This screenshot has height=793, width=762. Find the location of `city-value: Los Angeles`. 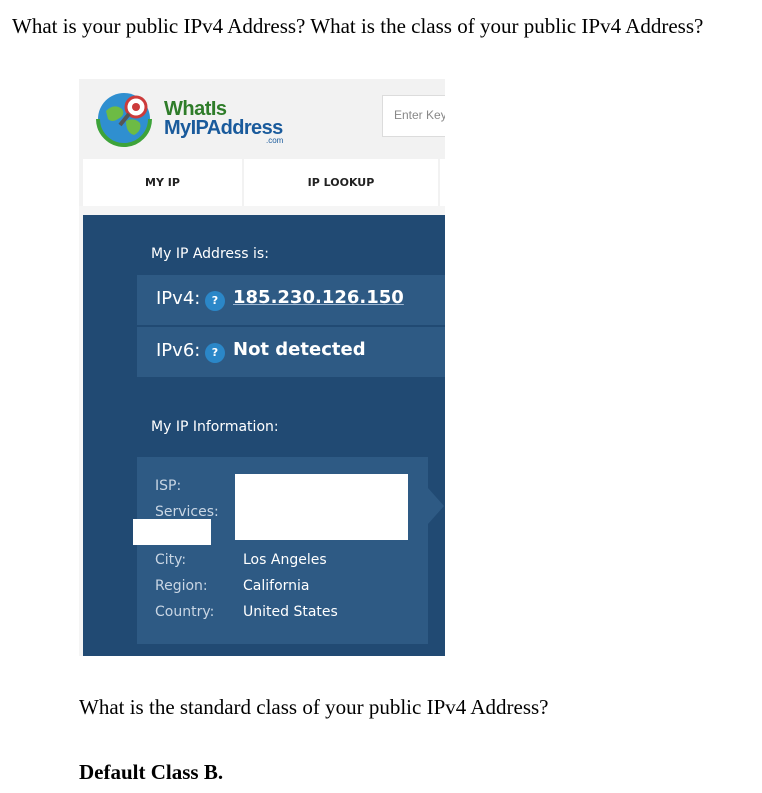

city-value: Los Angeles is located at coordinates (285, 560).